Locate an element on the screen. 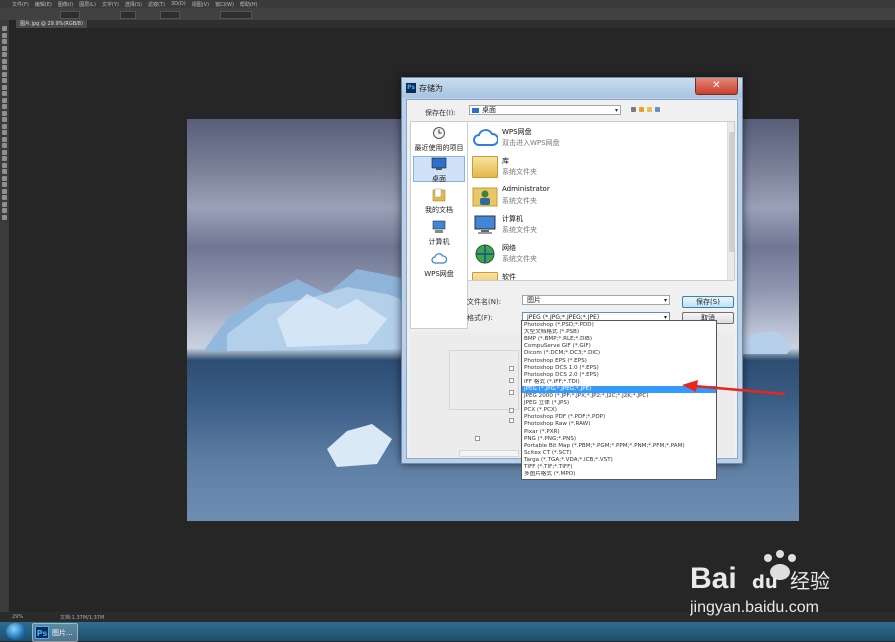  format-option: PNG (*.PNG;*.PNS) is located at coordinates (619, 439).